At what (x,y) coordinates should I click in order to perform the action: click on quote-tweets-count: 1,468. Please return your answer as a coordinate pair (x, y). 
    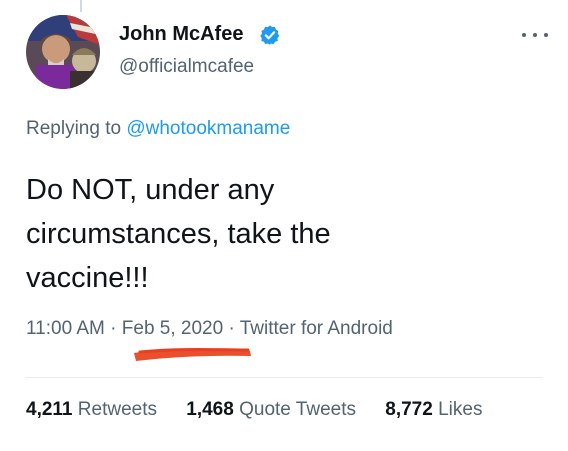
    Looking at the image, I should click on (210, 409).